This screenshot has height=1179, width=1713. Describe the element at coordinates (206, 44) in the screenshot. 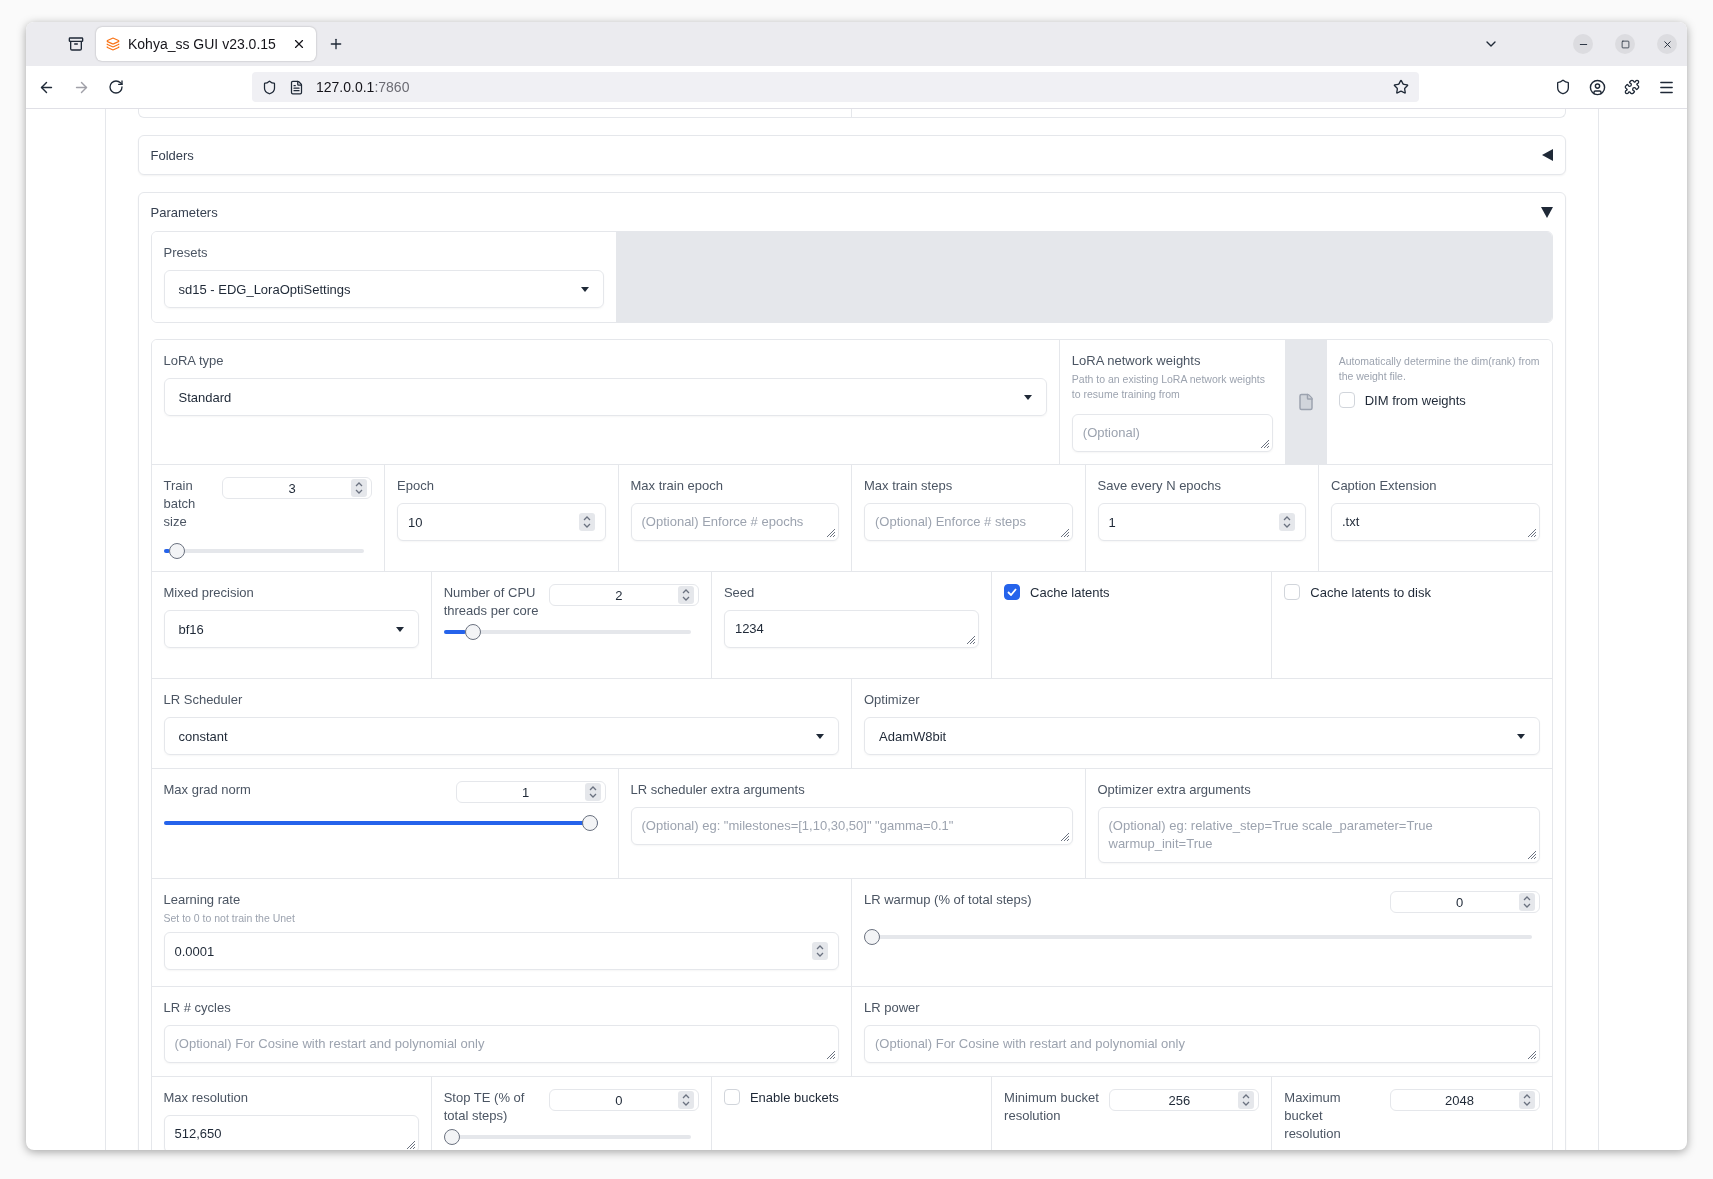

I see `browser-tab: Kohya_ss GUI v23.0.15` at that location.